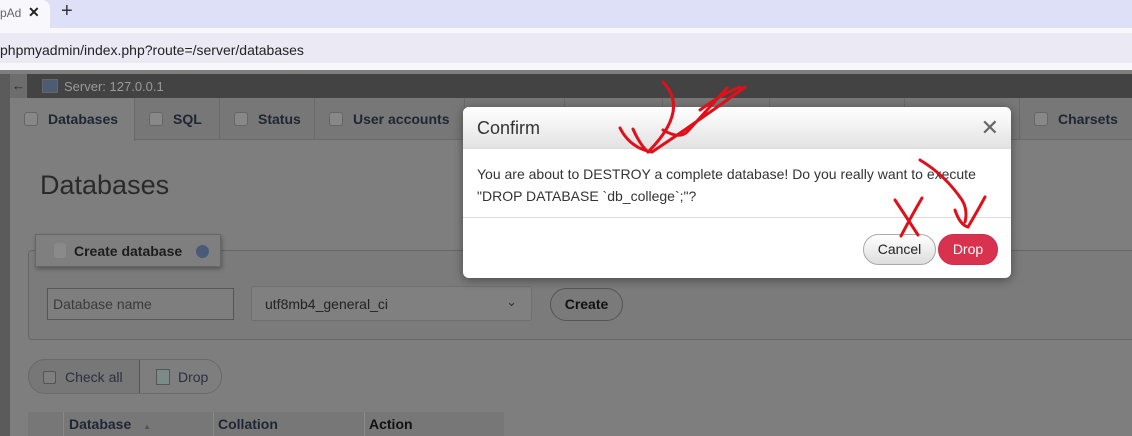 The image size is (1132, 436). What do you see at coordinates (1041, 119) in the screenshot?
I see `charsets-icon` at bounding box center [1041, 119].